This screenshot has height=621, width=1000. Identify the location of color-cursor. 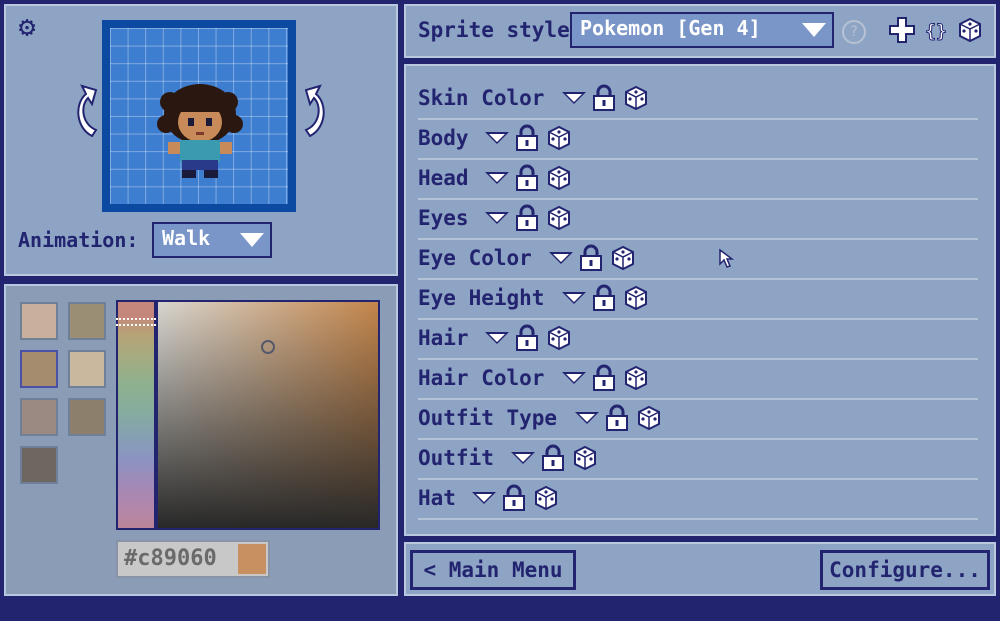
(268, 347).